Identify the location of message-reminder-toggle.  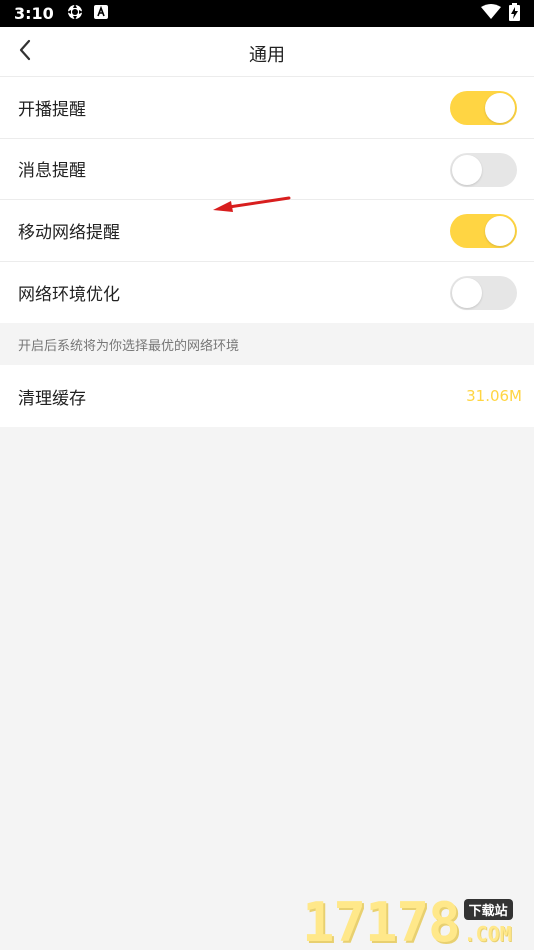
(483, 169).